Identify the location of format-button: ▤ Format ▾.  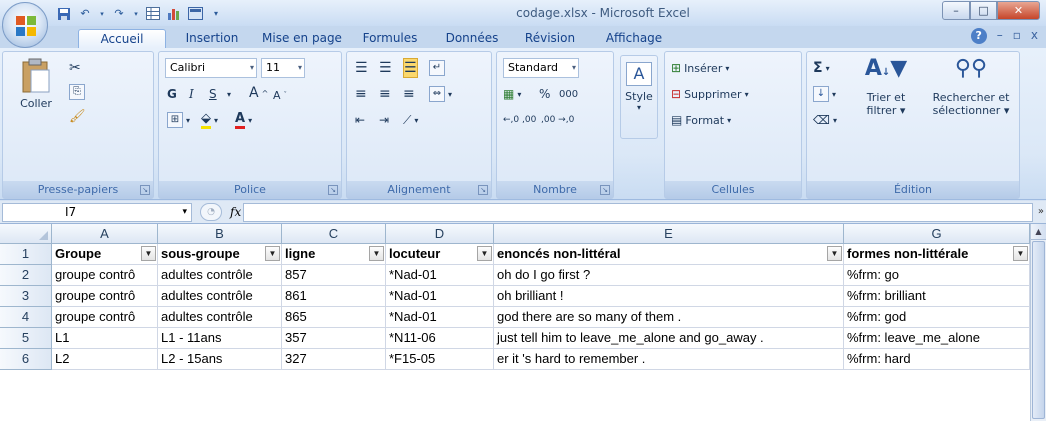
(701, 120).